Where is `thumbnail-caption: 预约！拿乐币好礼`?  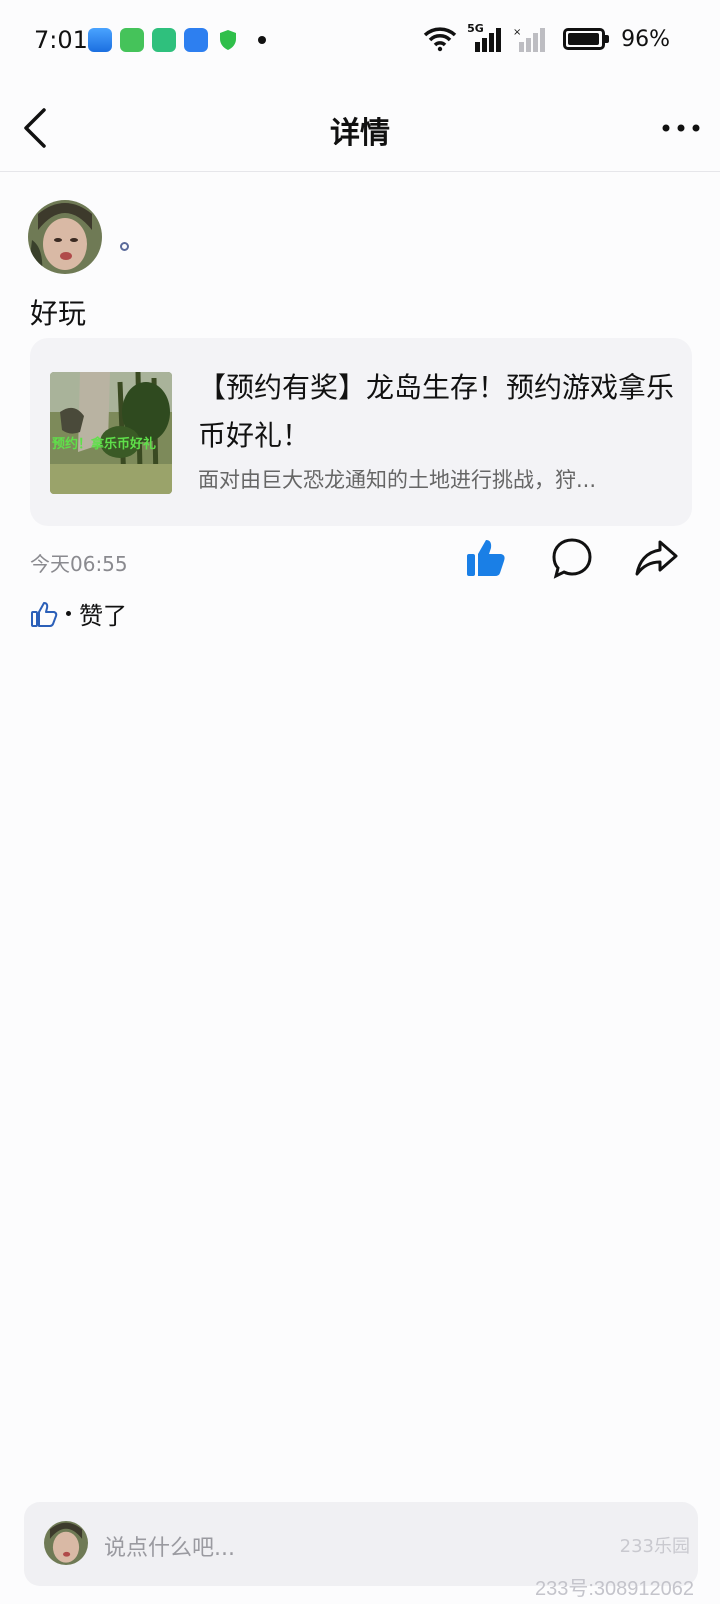 thumbnail-caption: 预约！拿乐币好礼 is located at coordinates (104, 444).